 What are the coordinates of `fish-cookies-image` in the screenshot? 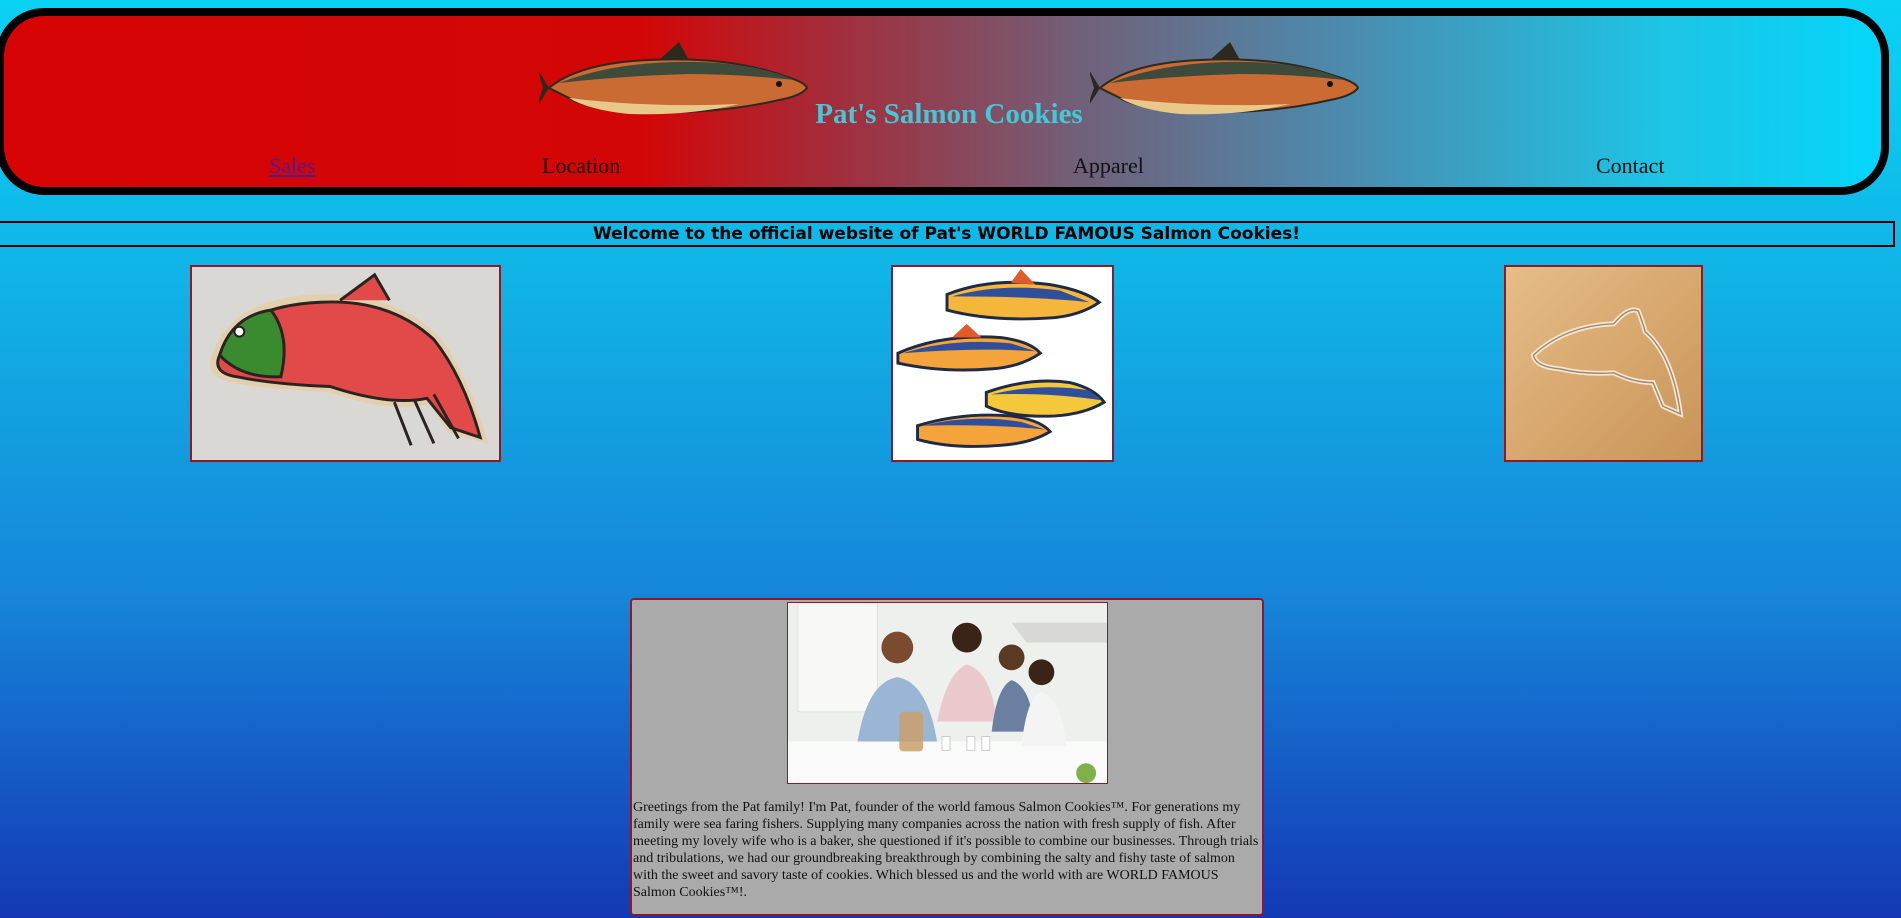 It's located at (1002, 363).